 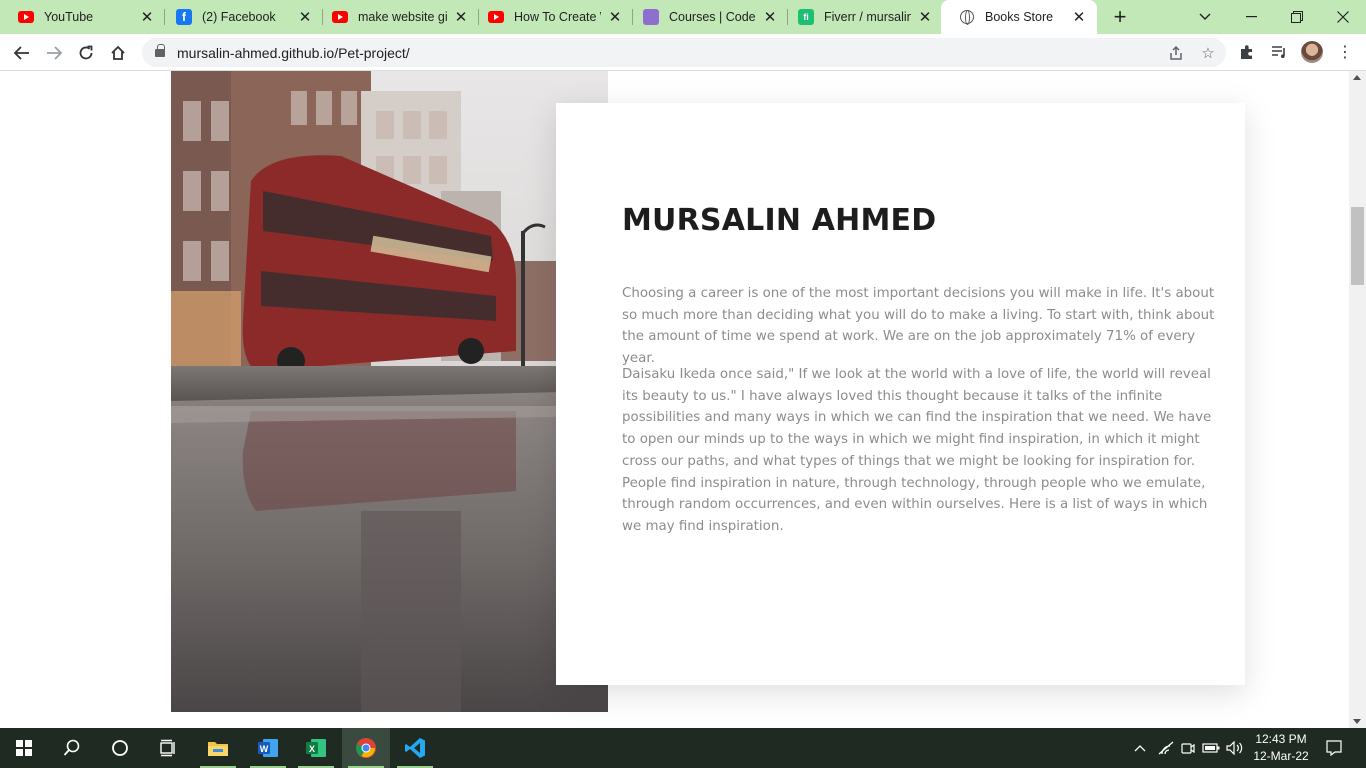 What do you see at coordinates (806, 17) in the screenshot?
I see `fiverr-icon: fi` at bounding box center [806, 17].